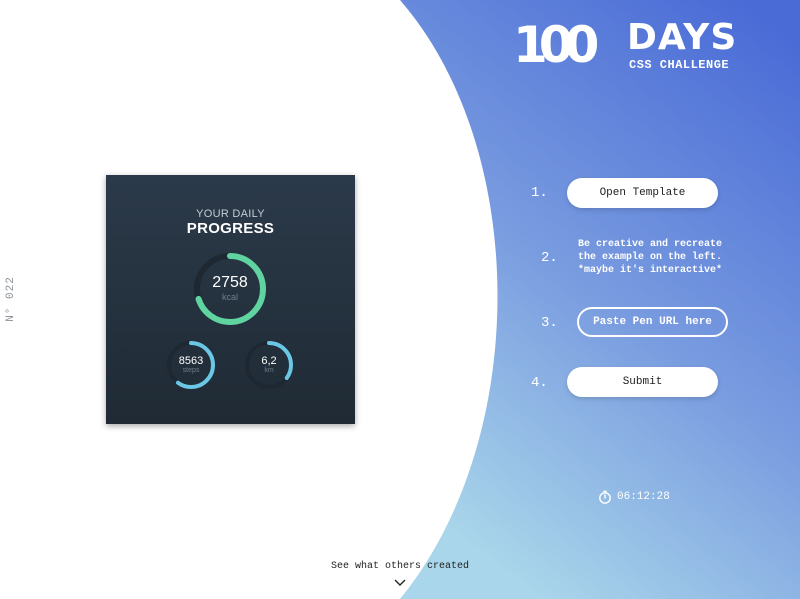  Describe the element at coordinates (650, 270) in the screenshot. I see `step-2-line-3: *maybe it's interactive*` at that location.